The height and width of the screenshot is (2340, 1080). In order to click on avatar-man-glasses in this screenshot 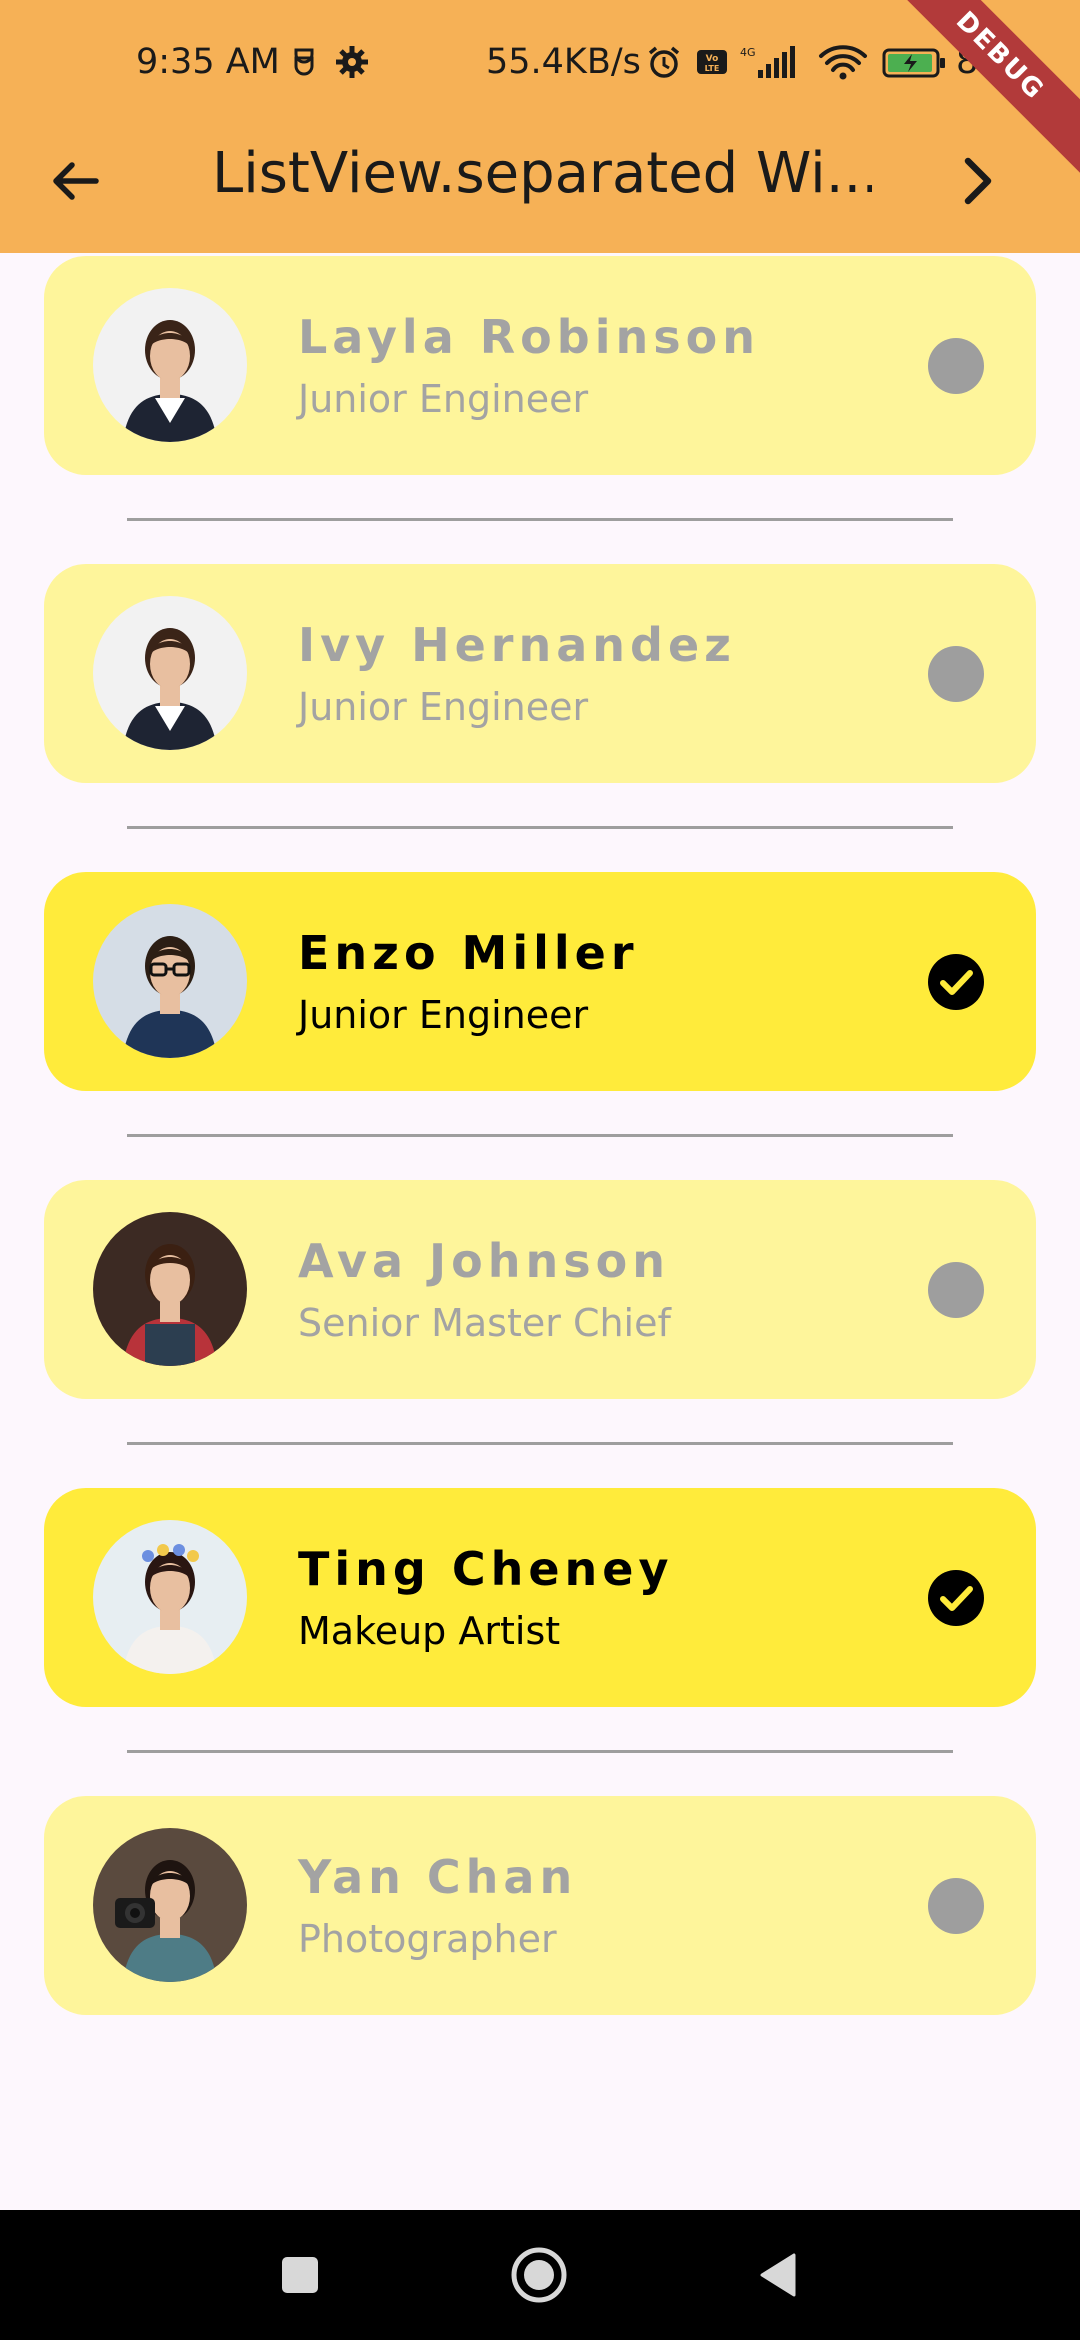, I will do `click(170, 981)`.